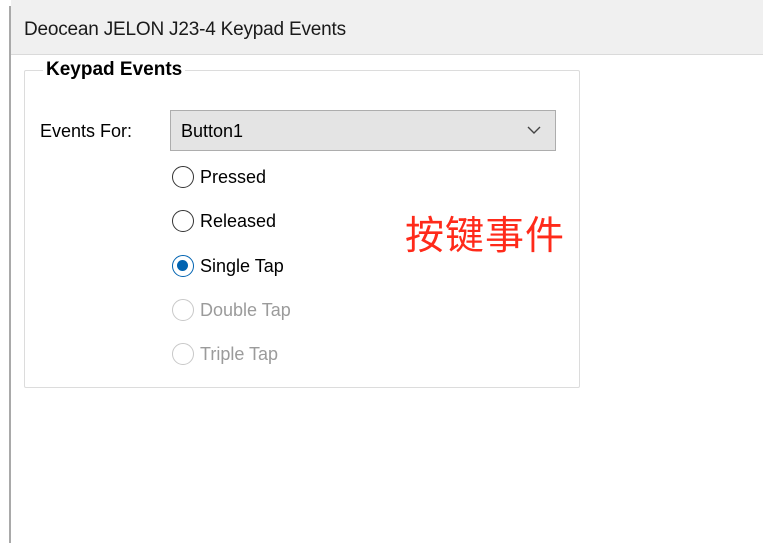 The image size is (763, 543). I want to click on radio-button-released, so click(183, 221).